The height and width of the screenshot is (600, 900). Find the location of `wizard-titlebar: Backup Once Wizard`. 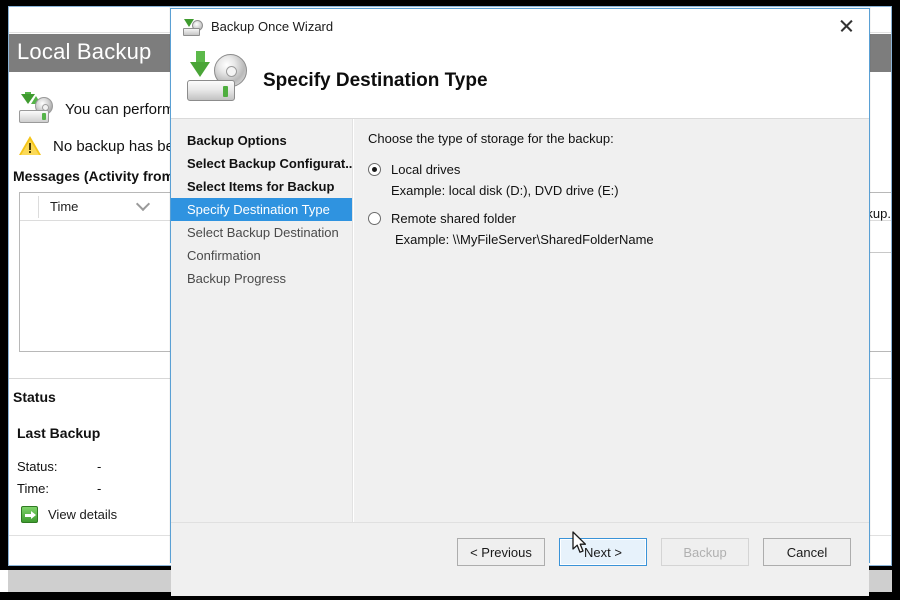

wizard-titlebar: Backup Once Wizard is located at coordinates (520, 27).